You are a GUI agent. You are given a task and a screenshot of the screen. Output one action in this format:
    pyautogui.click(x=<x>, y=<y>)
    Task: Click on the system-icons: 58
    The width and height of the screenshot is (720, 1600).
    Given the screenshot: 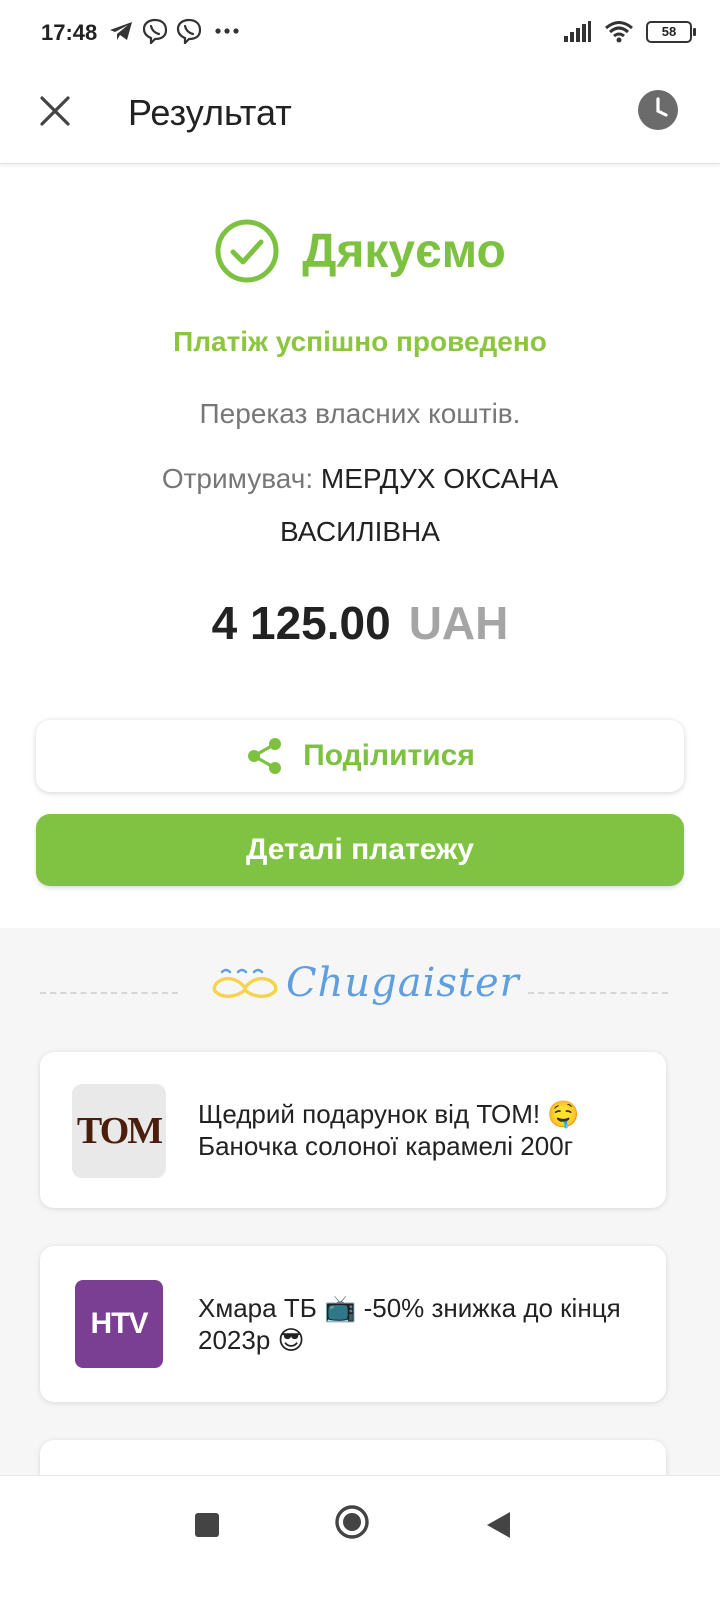 What is the action you would take?
    pyautogui.click(x=629, y=32)
    